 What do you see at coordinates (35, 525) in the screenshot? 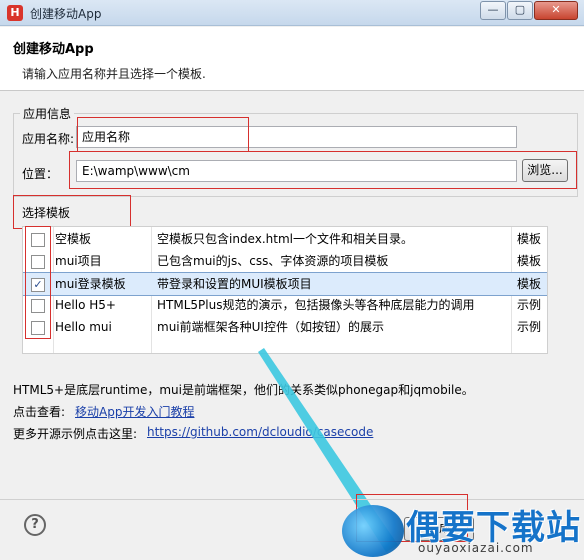
I see `help-icon: ?` at bounding box center [35, 525].